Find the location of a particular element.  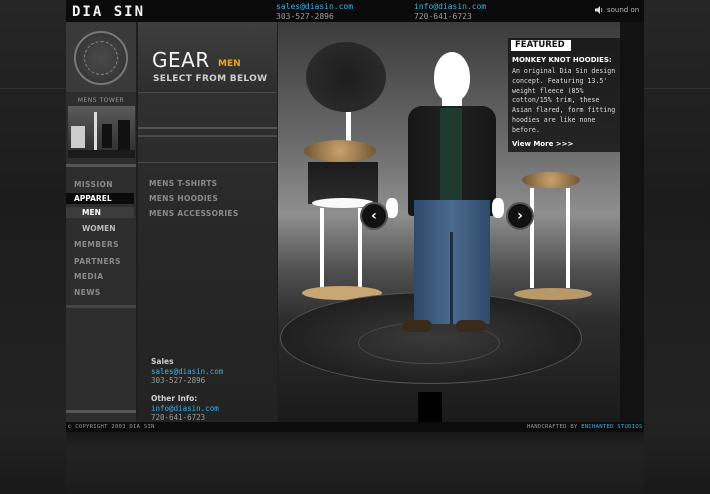

site-logo: DIA SIN is located at coordinates (108, 12).